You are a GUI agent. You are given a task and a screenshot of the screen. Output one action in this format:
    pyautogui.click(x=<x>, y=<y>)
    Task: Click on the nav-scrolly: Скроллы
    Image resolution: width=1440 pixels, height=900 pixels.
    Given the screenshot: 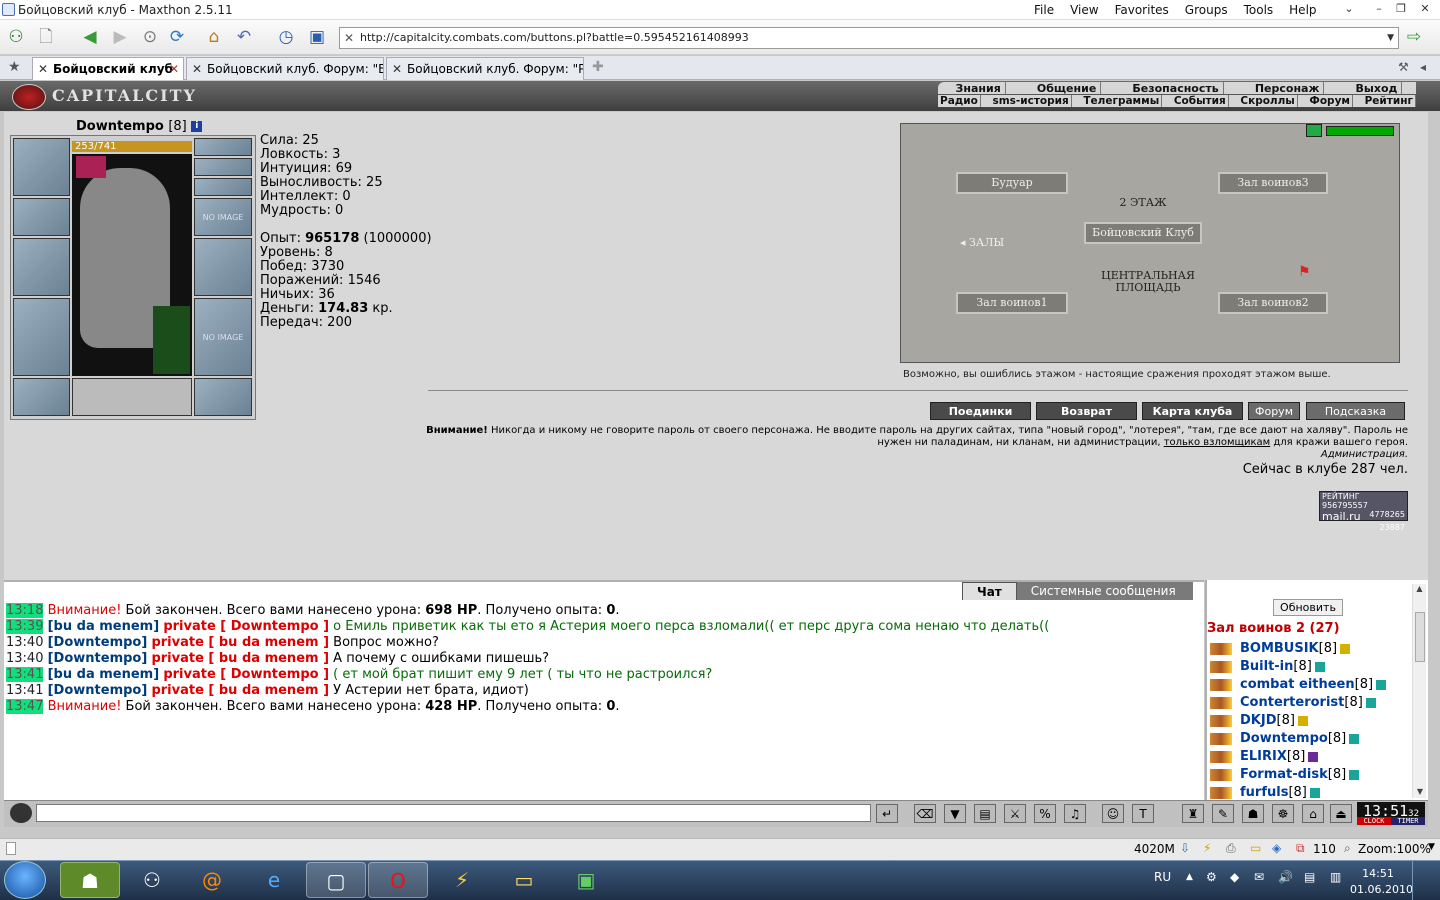 What is the action you would take?
    pyautogui.click(x=1268, y=101)
    